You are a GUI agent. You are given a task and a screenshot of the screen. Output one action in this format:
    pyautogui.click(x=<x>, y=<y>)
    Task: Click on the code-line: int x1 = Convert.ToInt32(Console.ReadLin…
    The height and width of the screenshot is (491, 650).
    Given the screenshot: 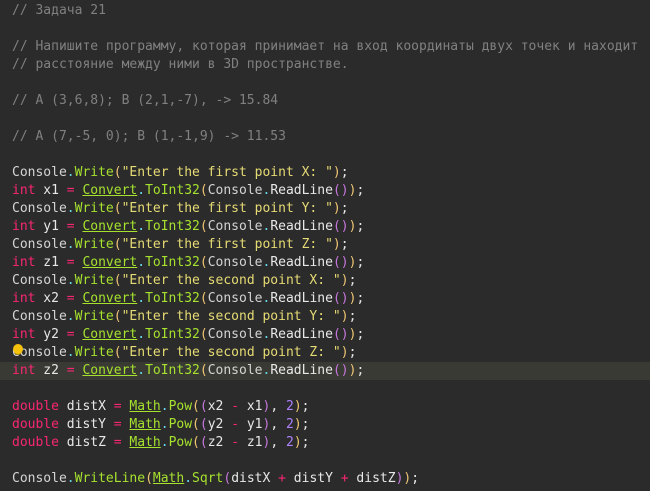 What is the action you would take?
    pyautogui.click(x=325, y=191)
    